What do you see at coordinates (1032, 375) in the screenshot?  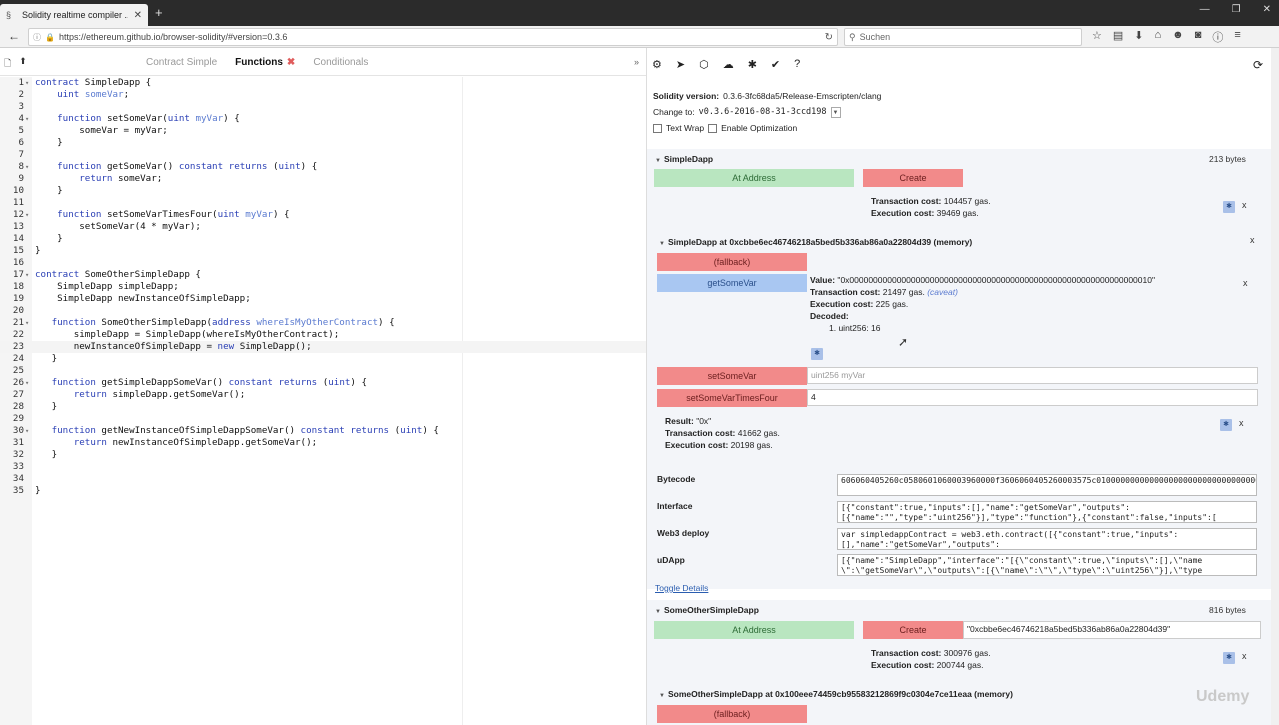 I see `setsomevar-input: uint256 myVar` at bounding box center [1032, 375].